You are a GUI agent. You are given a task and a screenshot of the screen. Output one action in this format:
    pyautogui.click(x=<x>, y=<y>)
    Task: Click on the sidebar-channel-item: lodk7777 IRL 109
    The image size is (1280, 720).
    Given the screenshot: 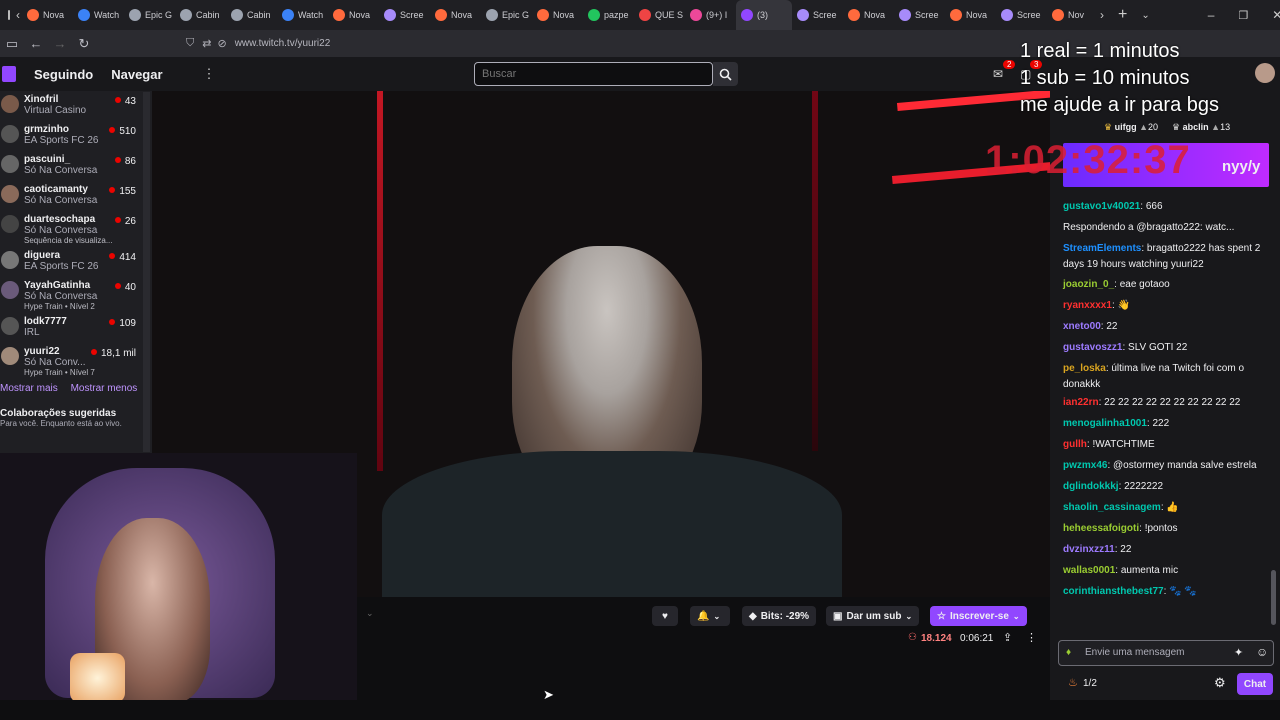 What is the action you would take?
    pyautogui.click(x=76, y=328)
    